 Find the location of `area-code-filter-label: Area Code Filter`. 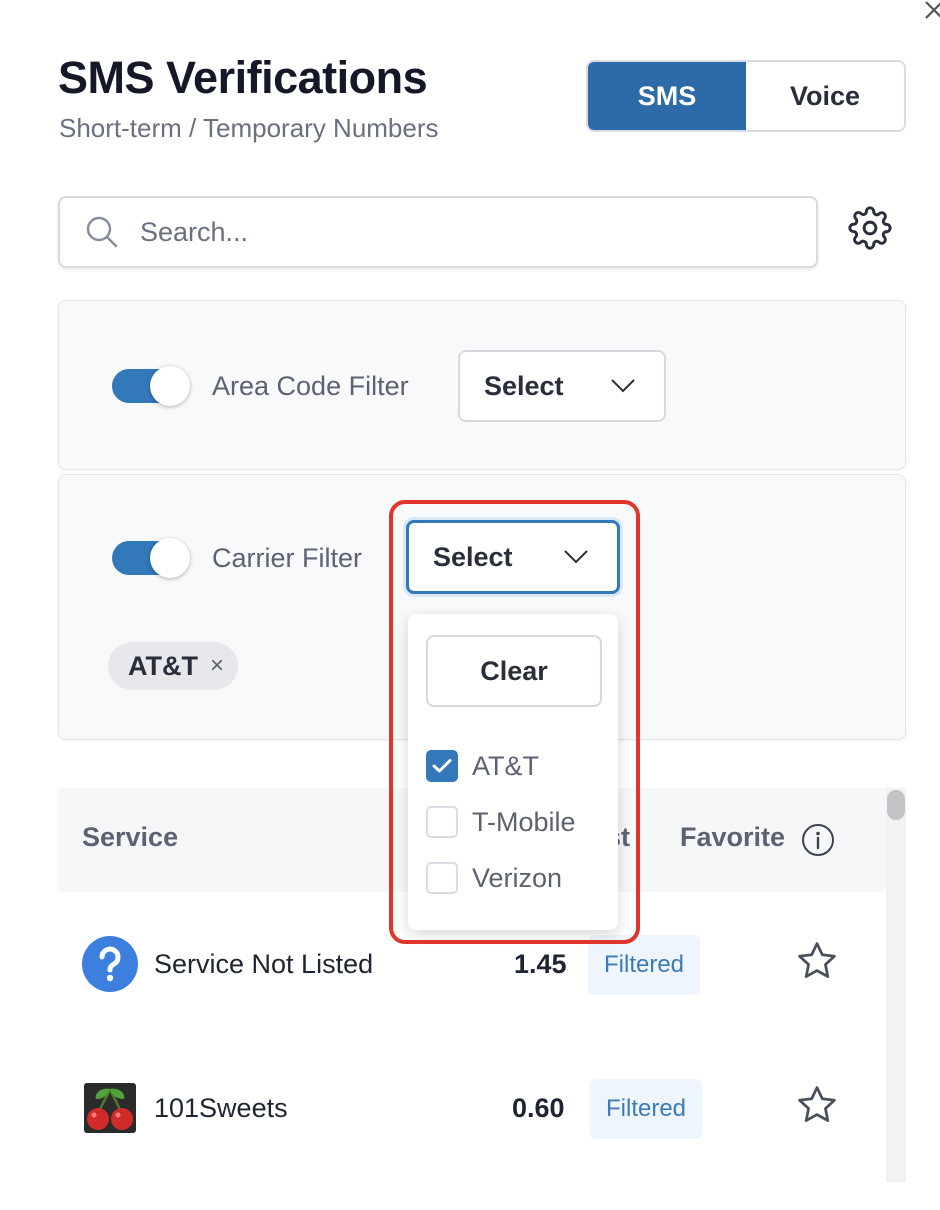

area-code-filter-label: Area Code Filter is located at coordinates (310, 386).